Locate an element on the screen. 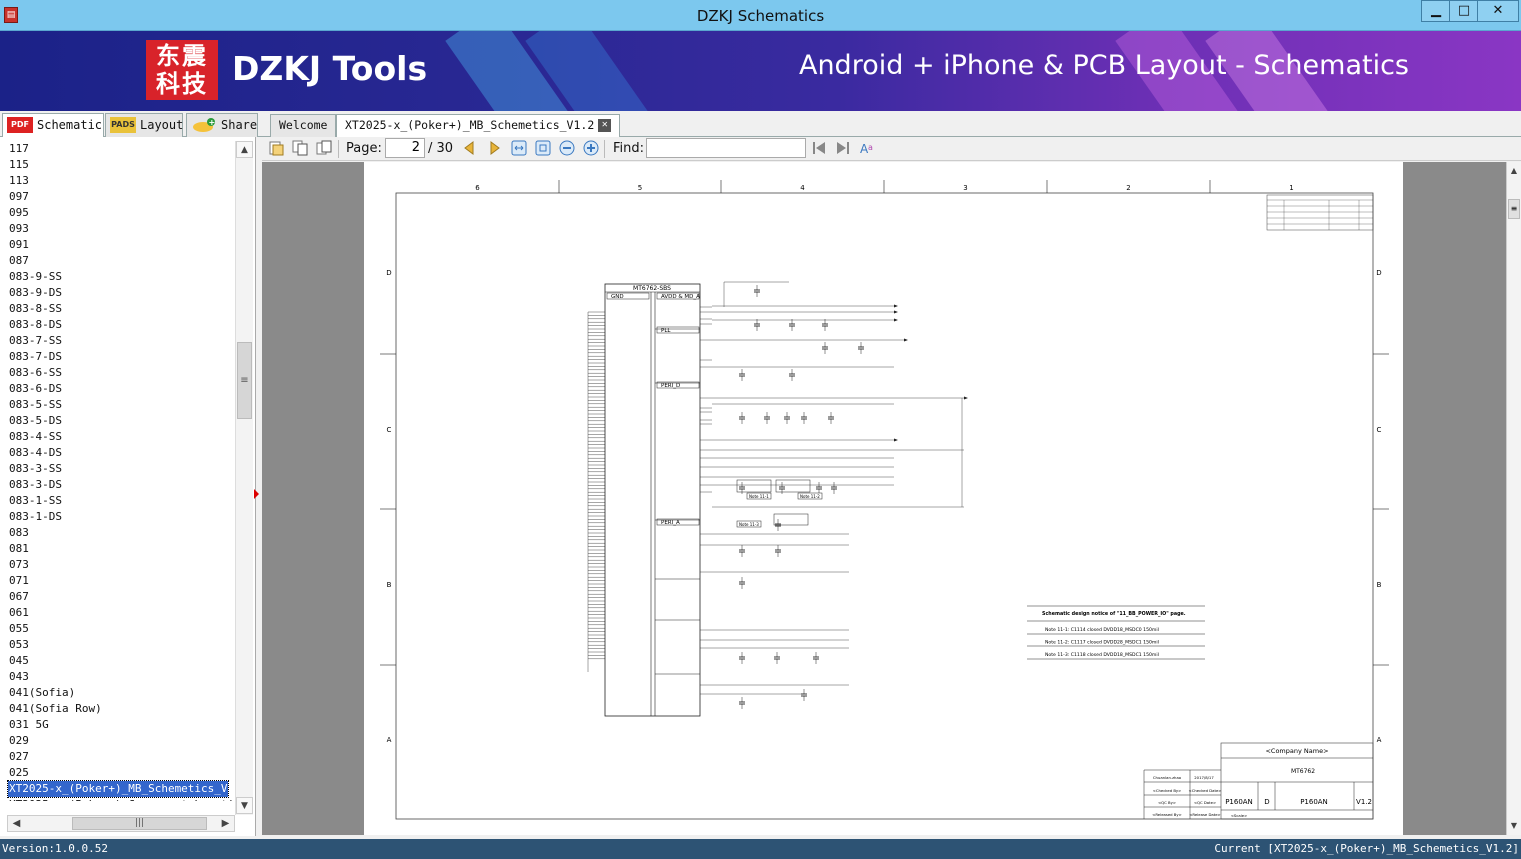 Image resolution: width=1521 pixels, height=859 pixels. file-list-item: 083-7-SS is located at coordinates (117, 341).